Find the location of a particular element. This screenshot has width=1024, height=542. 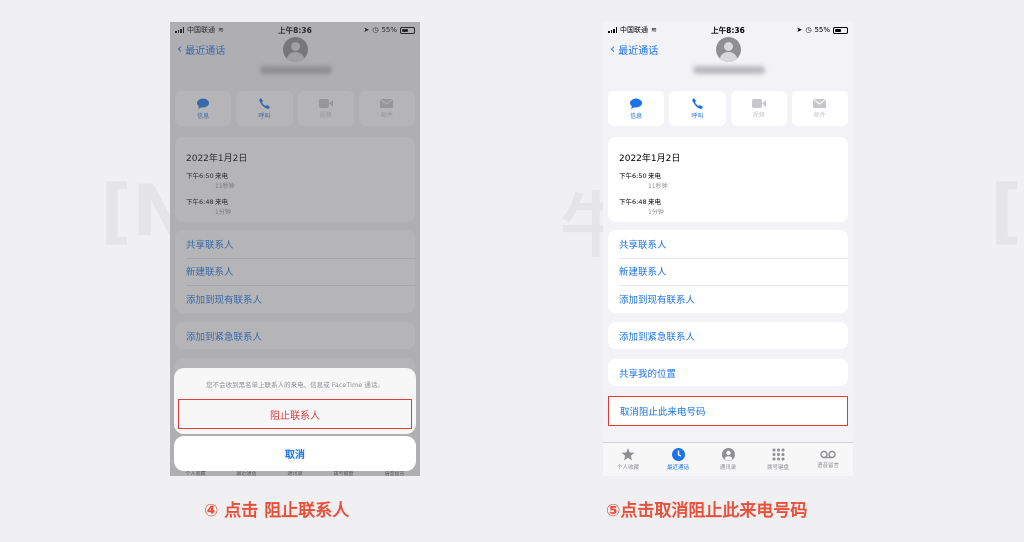

back-button: ‹ 最近通话 is located at coordinates (634, 49).